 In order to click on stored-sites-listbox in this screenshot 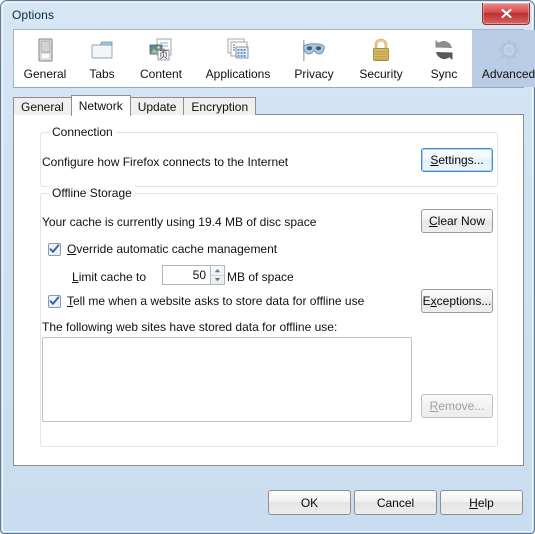, I will do `click(227, 379)`.